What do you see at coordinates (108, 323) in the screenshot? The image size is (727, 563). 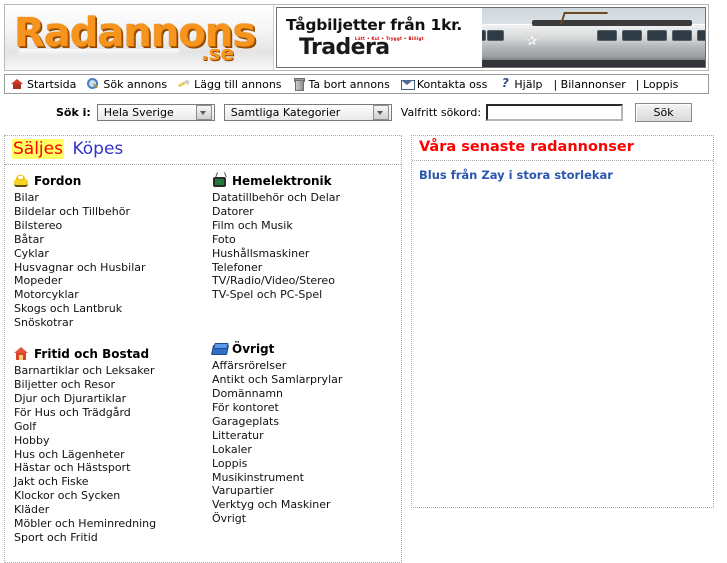 I see `category-link: Snöskotrar` at bounding box center [108, 323].